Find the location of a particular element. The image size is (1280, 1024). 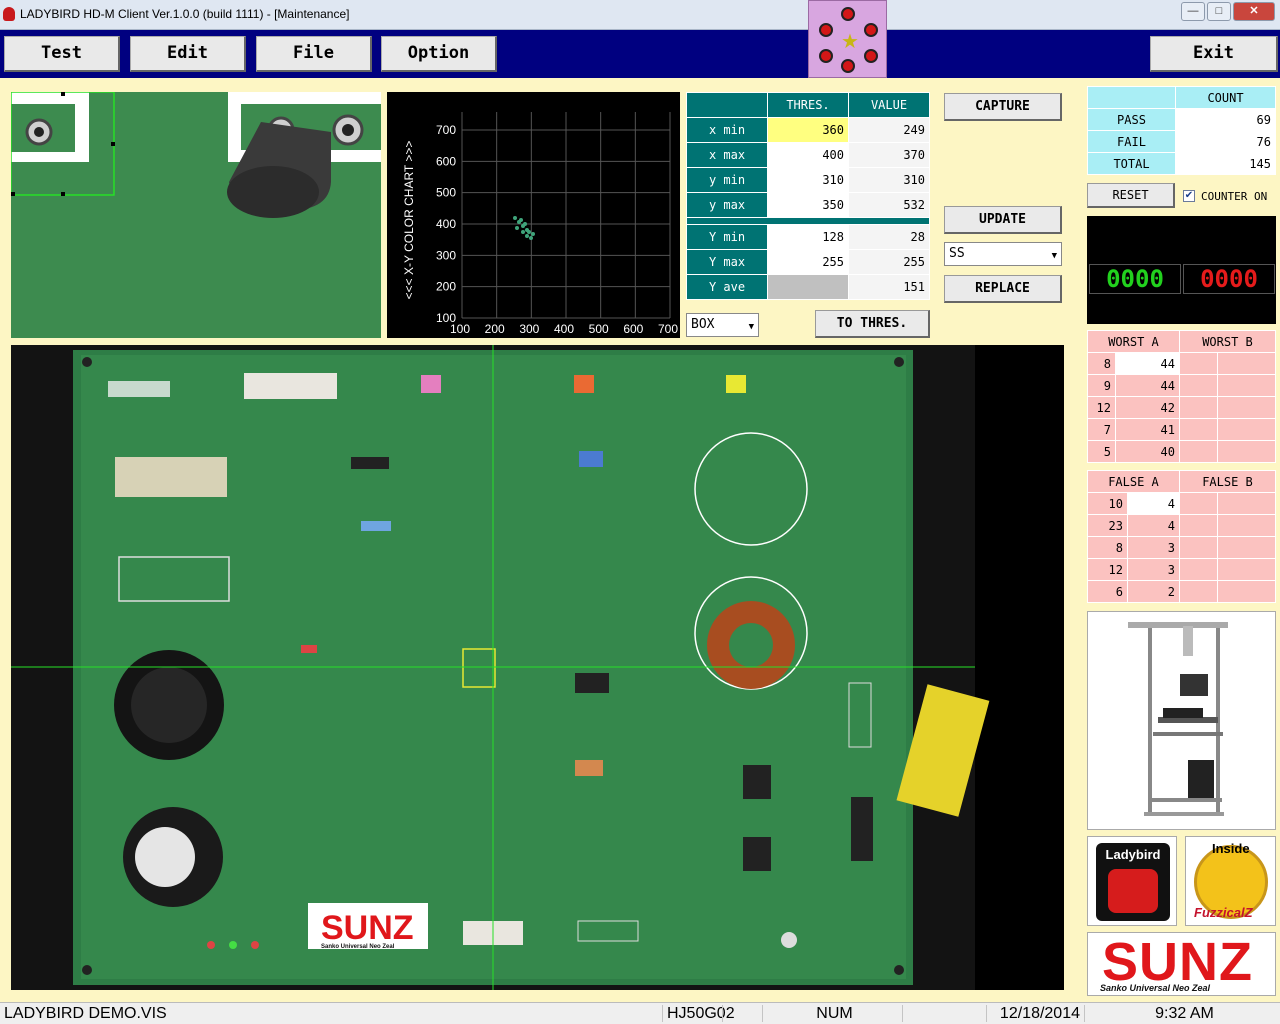

fail-label: FAIL is located at coordinates (1131, 141).